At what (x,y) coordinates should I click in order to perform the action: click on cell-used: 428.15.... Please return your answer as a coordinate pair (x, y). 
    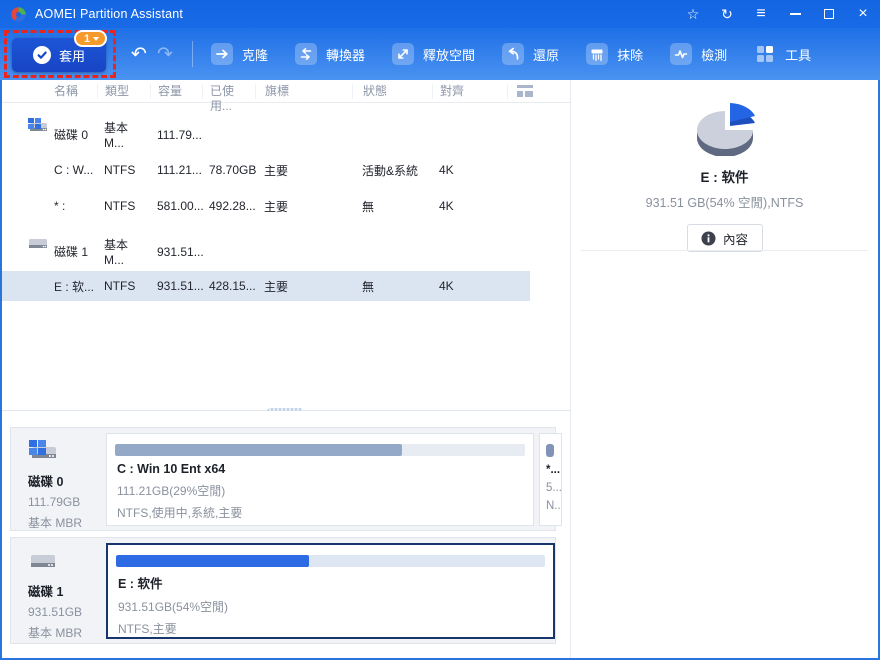
    Looking at the image, I should click on (232, 286).